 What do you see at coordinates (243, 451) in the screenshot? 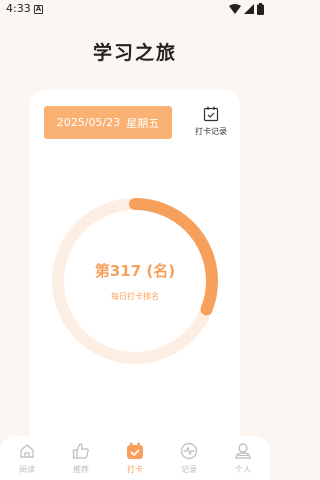
I see `person-icon` at bounding box center [243, 451].